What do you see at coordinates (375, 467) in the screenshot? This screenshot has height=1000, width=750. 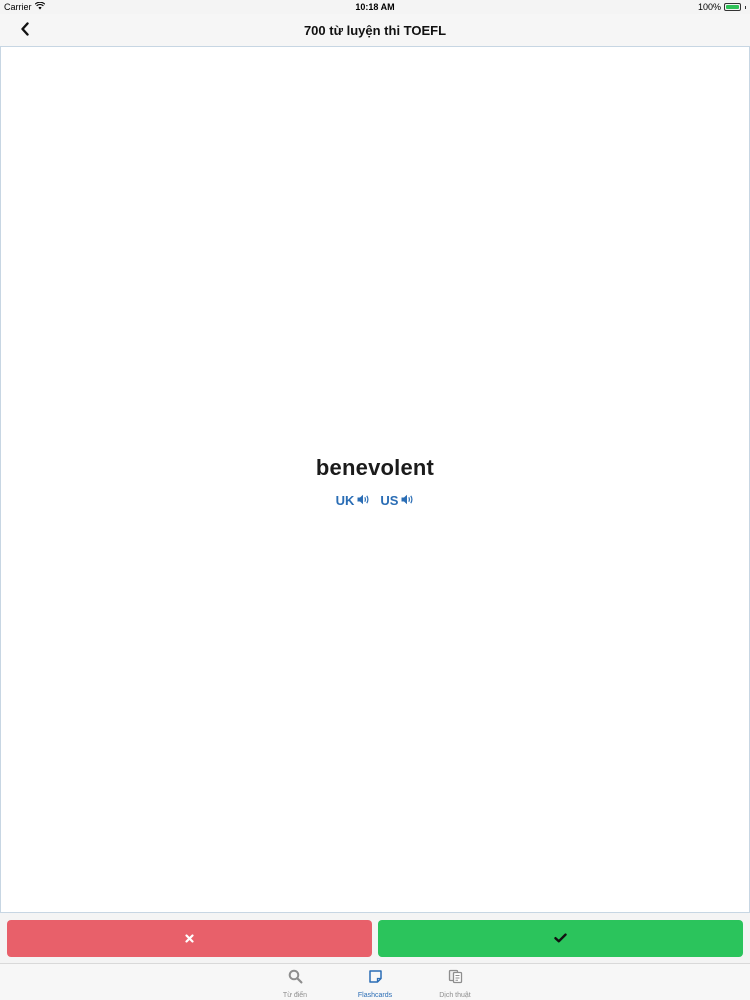 I see `flashcard-word: benevolent` at bounding box center [375, 467].